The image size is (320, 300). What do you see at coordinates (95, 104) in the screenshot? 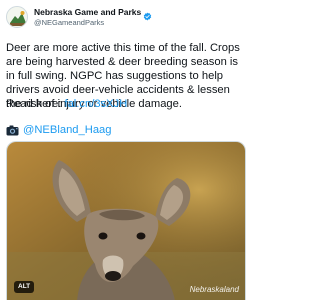
I see `read-here-link: fal.cn/3sXJH` at bounding box center [95, 104].